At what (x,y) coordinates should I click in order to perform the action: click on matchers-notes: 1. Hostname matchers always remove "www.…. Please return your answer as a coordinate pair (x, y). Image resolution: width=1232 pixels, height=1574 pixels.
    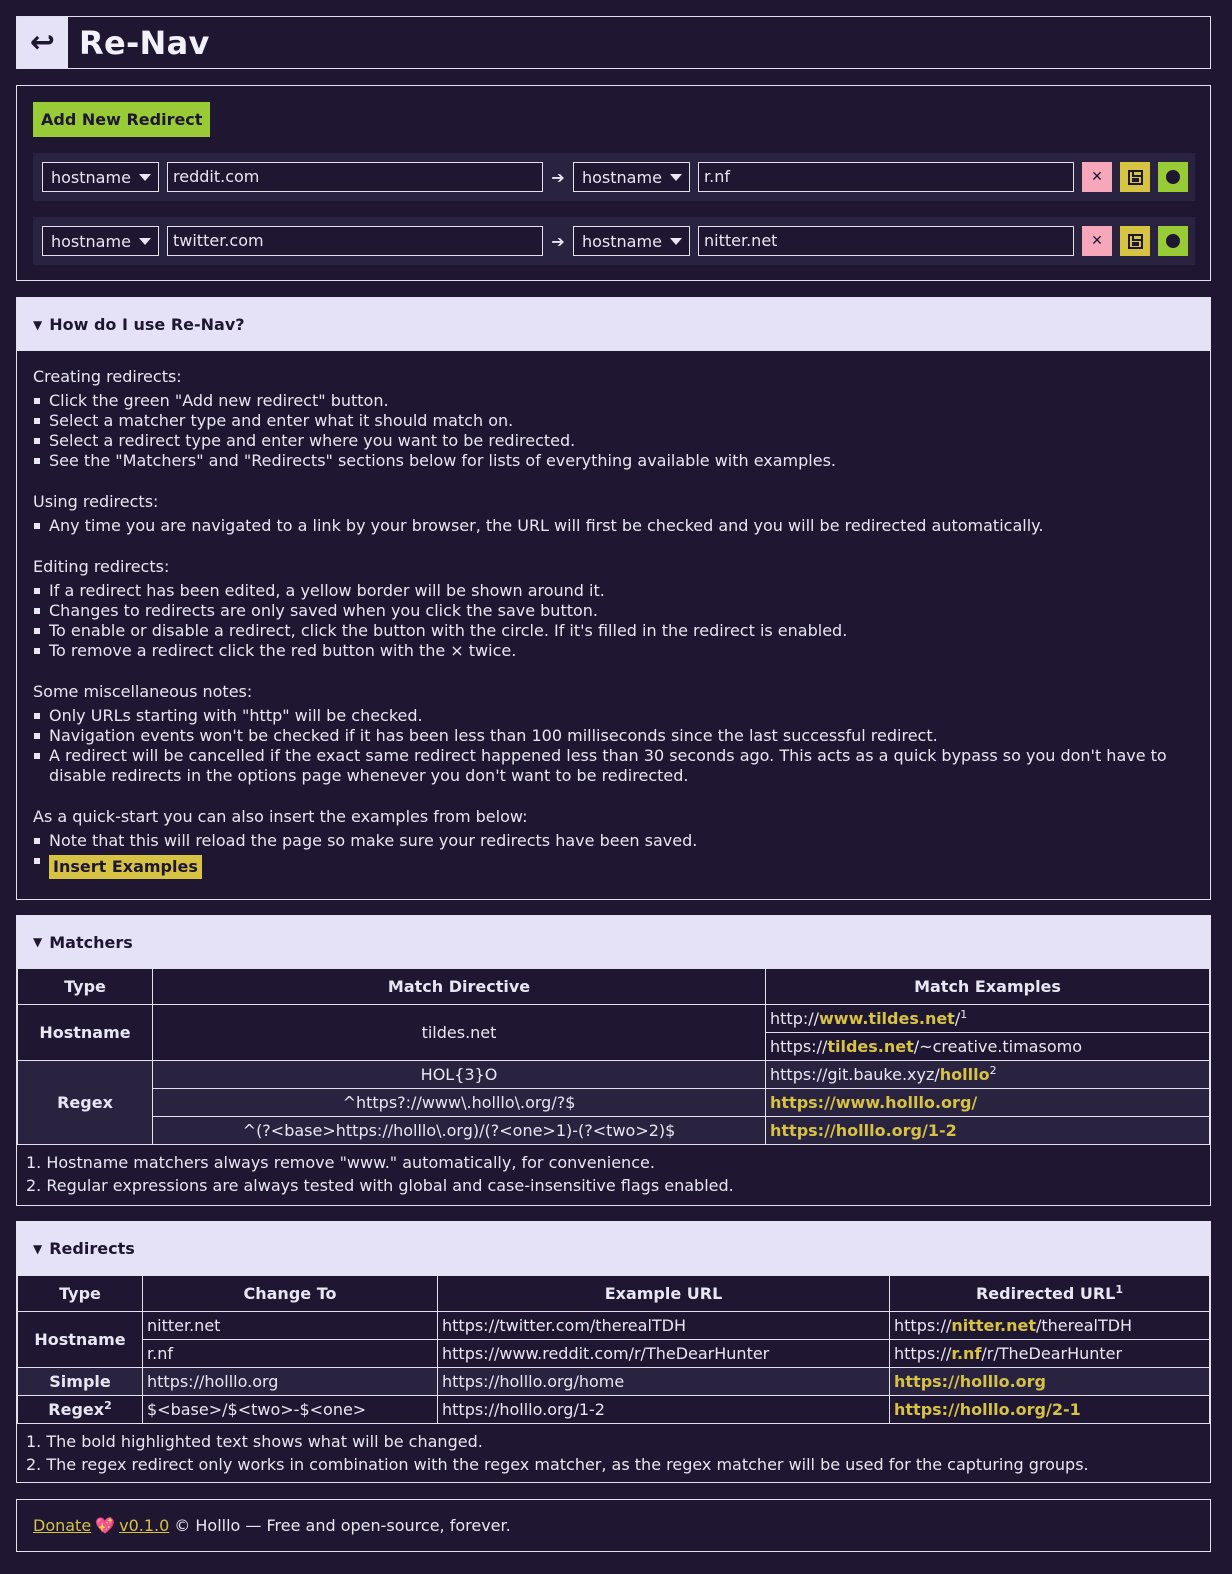
    Looking at the image, I should click on (380, 1174).